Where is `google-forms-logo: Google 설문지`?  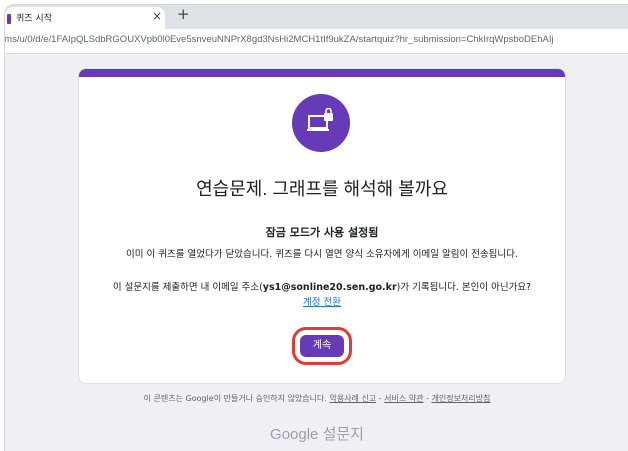 google-forms-logo: Google 설문지 is located at coordinates (317, 434).